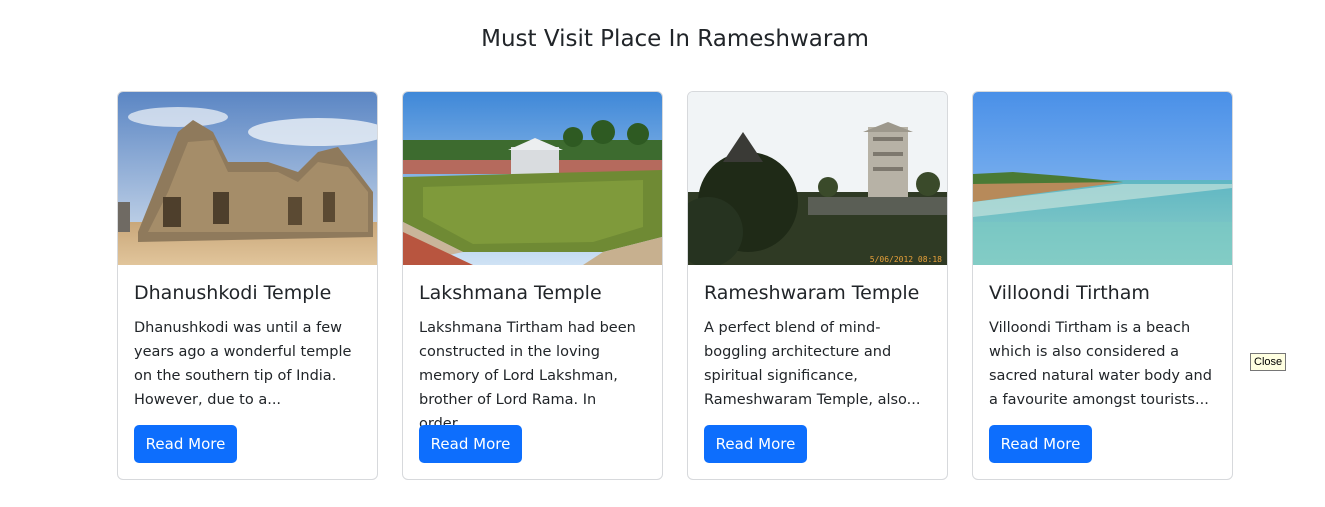  What do you see at coordinates (1102, 178) in the screenshot?
I see `card-image-villoondi` at bounding box center [1102, 178].